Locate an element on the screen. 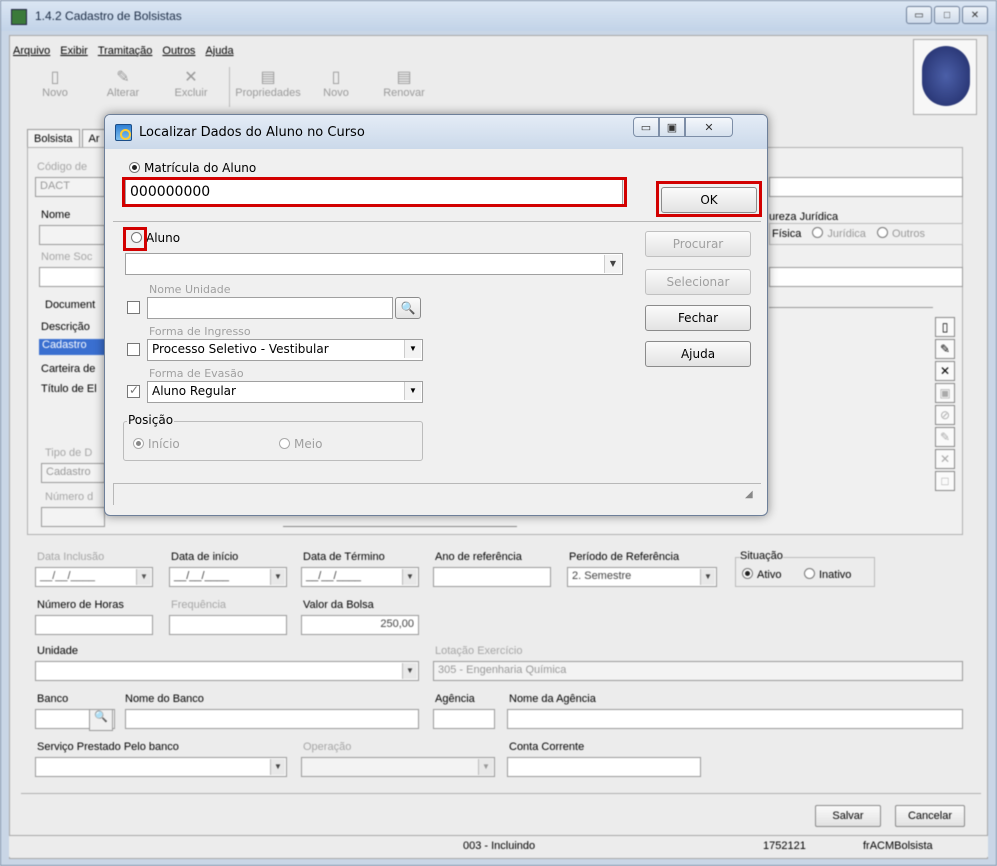  lotacao-field: 305 - Engenharia Química is located at coordinates (698, 671).